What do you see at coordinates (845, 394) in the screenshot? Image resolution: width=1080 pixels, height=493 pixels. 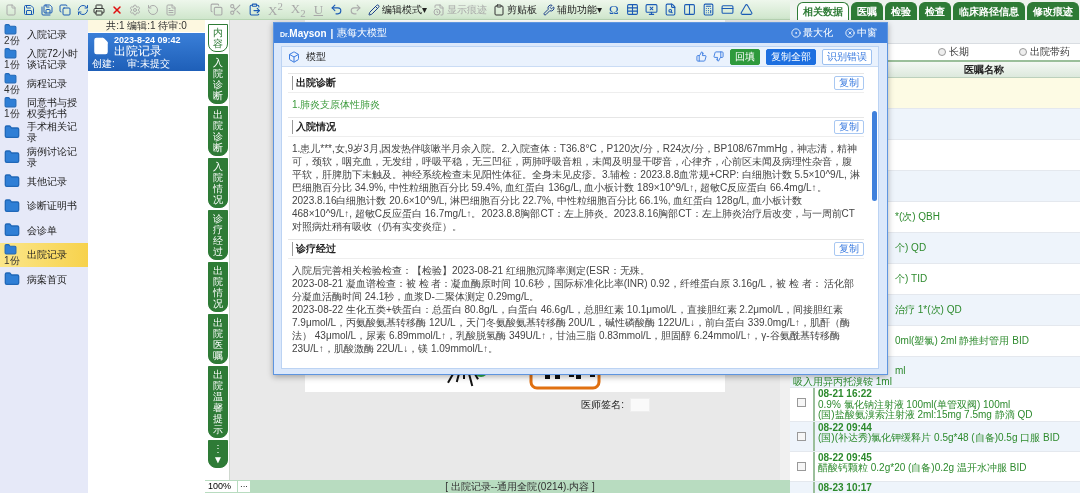 I see `order-time: 08-21 16:22` at bounding box center [845, 394].